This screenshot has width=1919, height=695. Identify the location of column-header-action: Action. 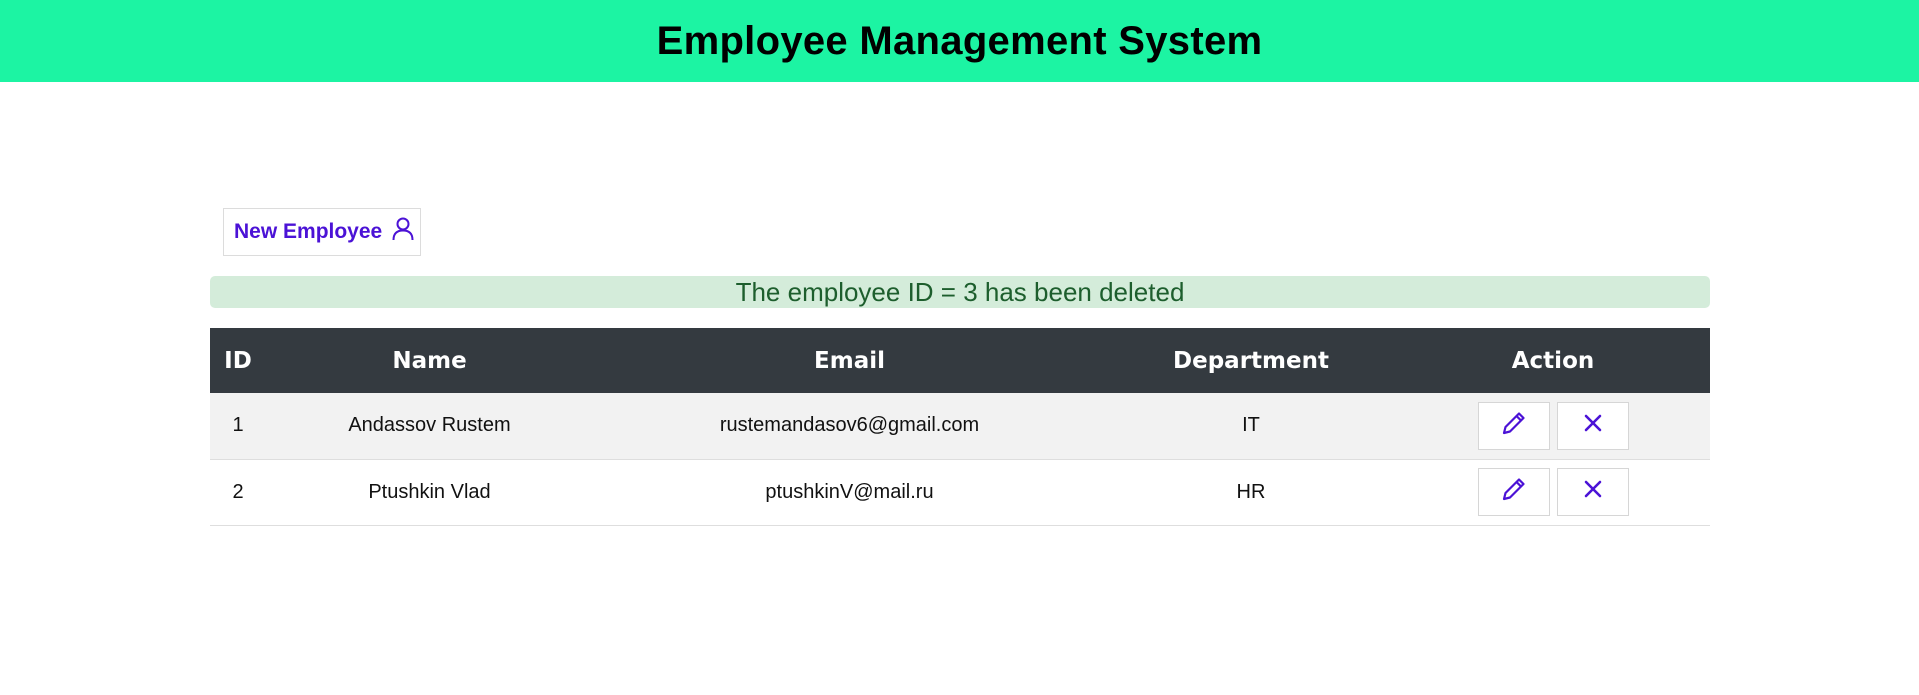
(1553, 360).